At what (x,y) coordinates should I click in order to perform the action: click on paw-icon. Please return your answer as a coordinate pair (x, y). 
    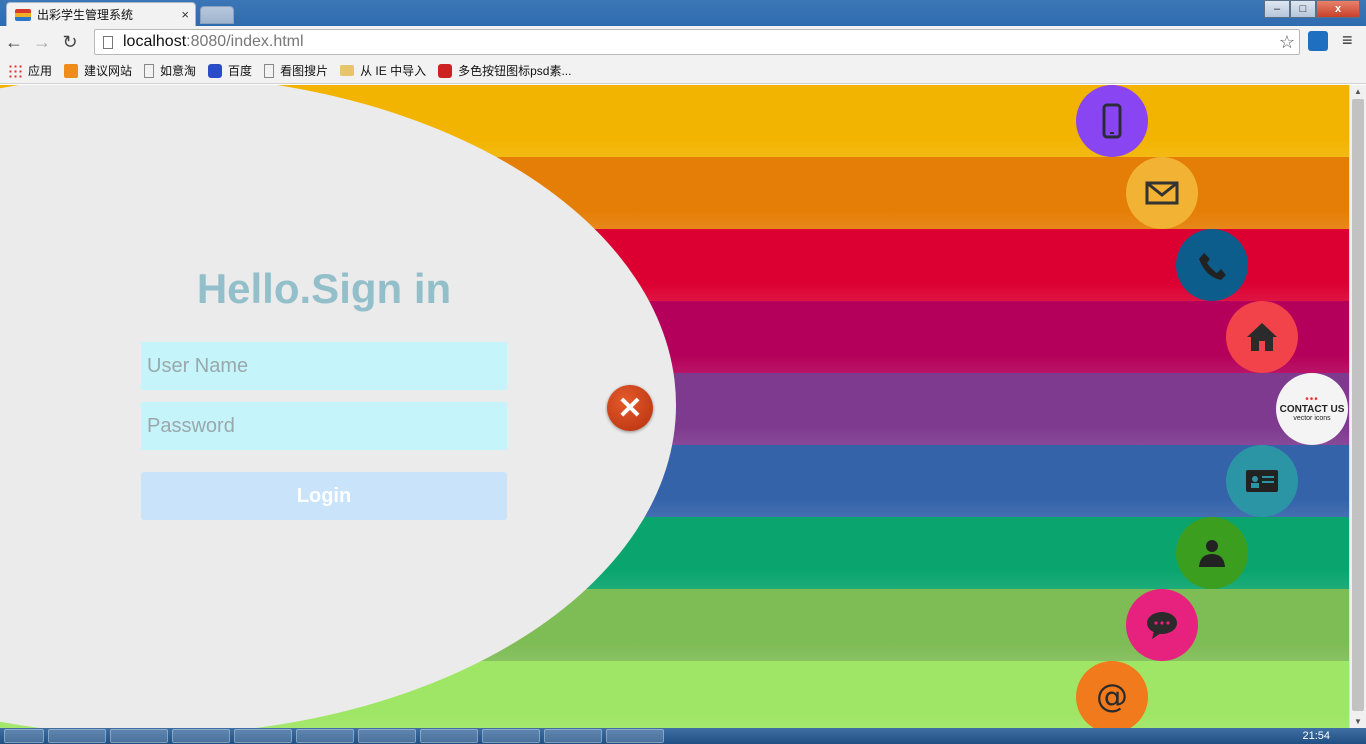
    Looking at the image, I should click on (215, 70).